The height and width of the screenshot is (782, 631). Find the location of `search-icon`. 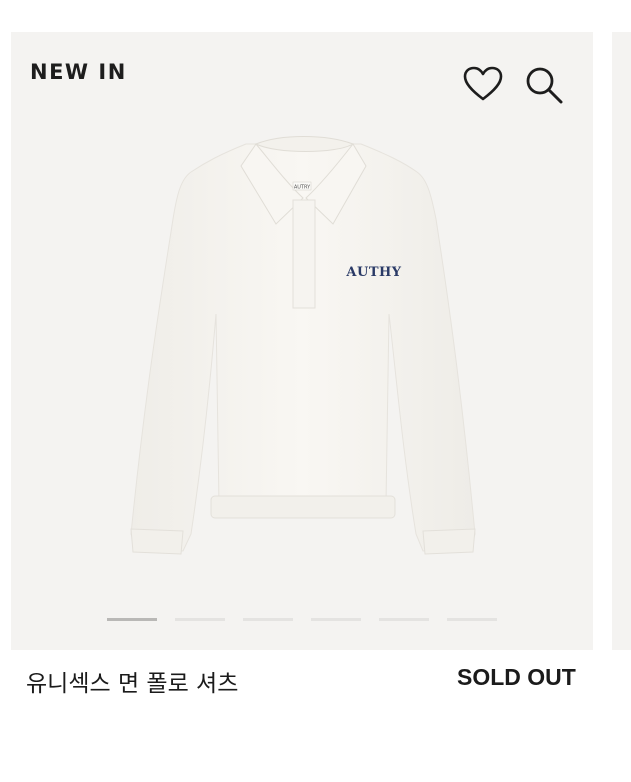

search-icon is located at coordinates (544, 85).